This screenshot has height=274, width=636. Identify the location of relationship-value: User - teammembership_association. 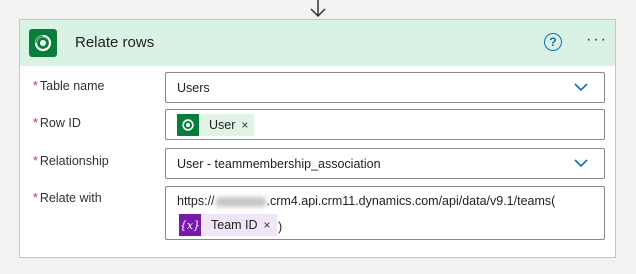
(279, 164).